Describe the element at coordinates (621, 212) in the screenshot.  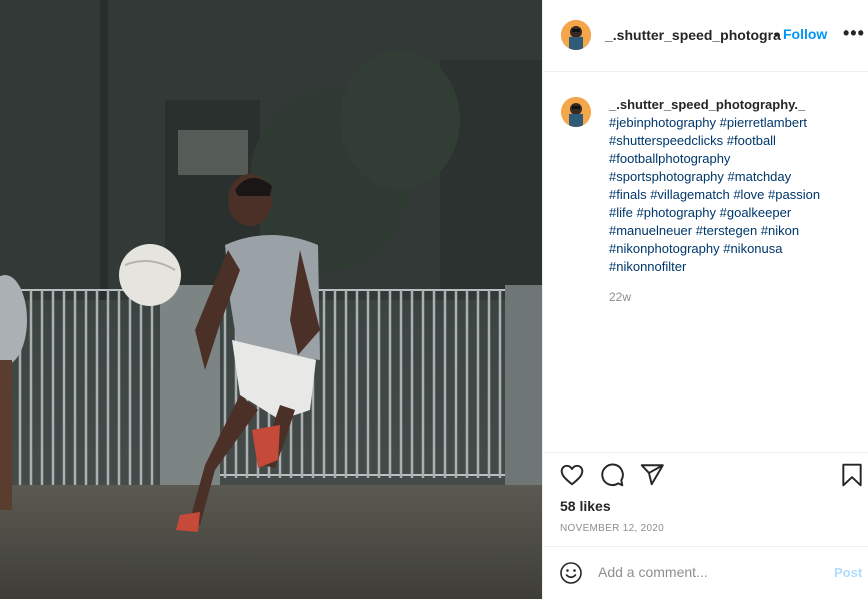
I see `hashtag-link: #life` at that location.